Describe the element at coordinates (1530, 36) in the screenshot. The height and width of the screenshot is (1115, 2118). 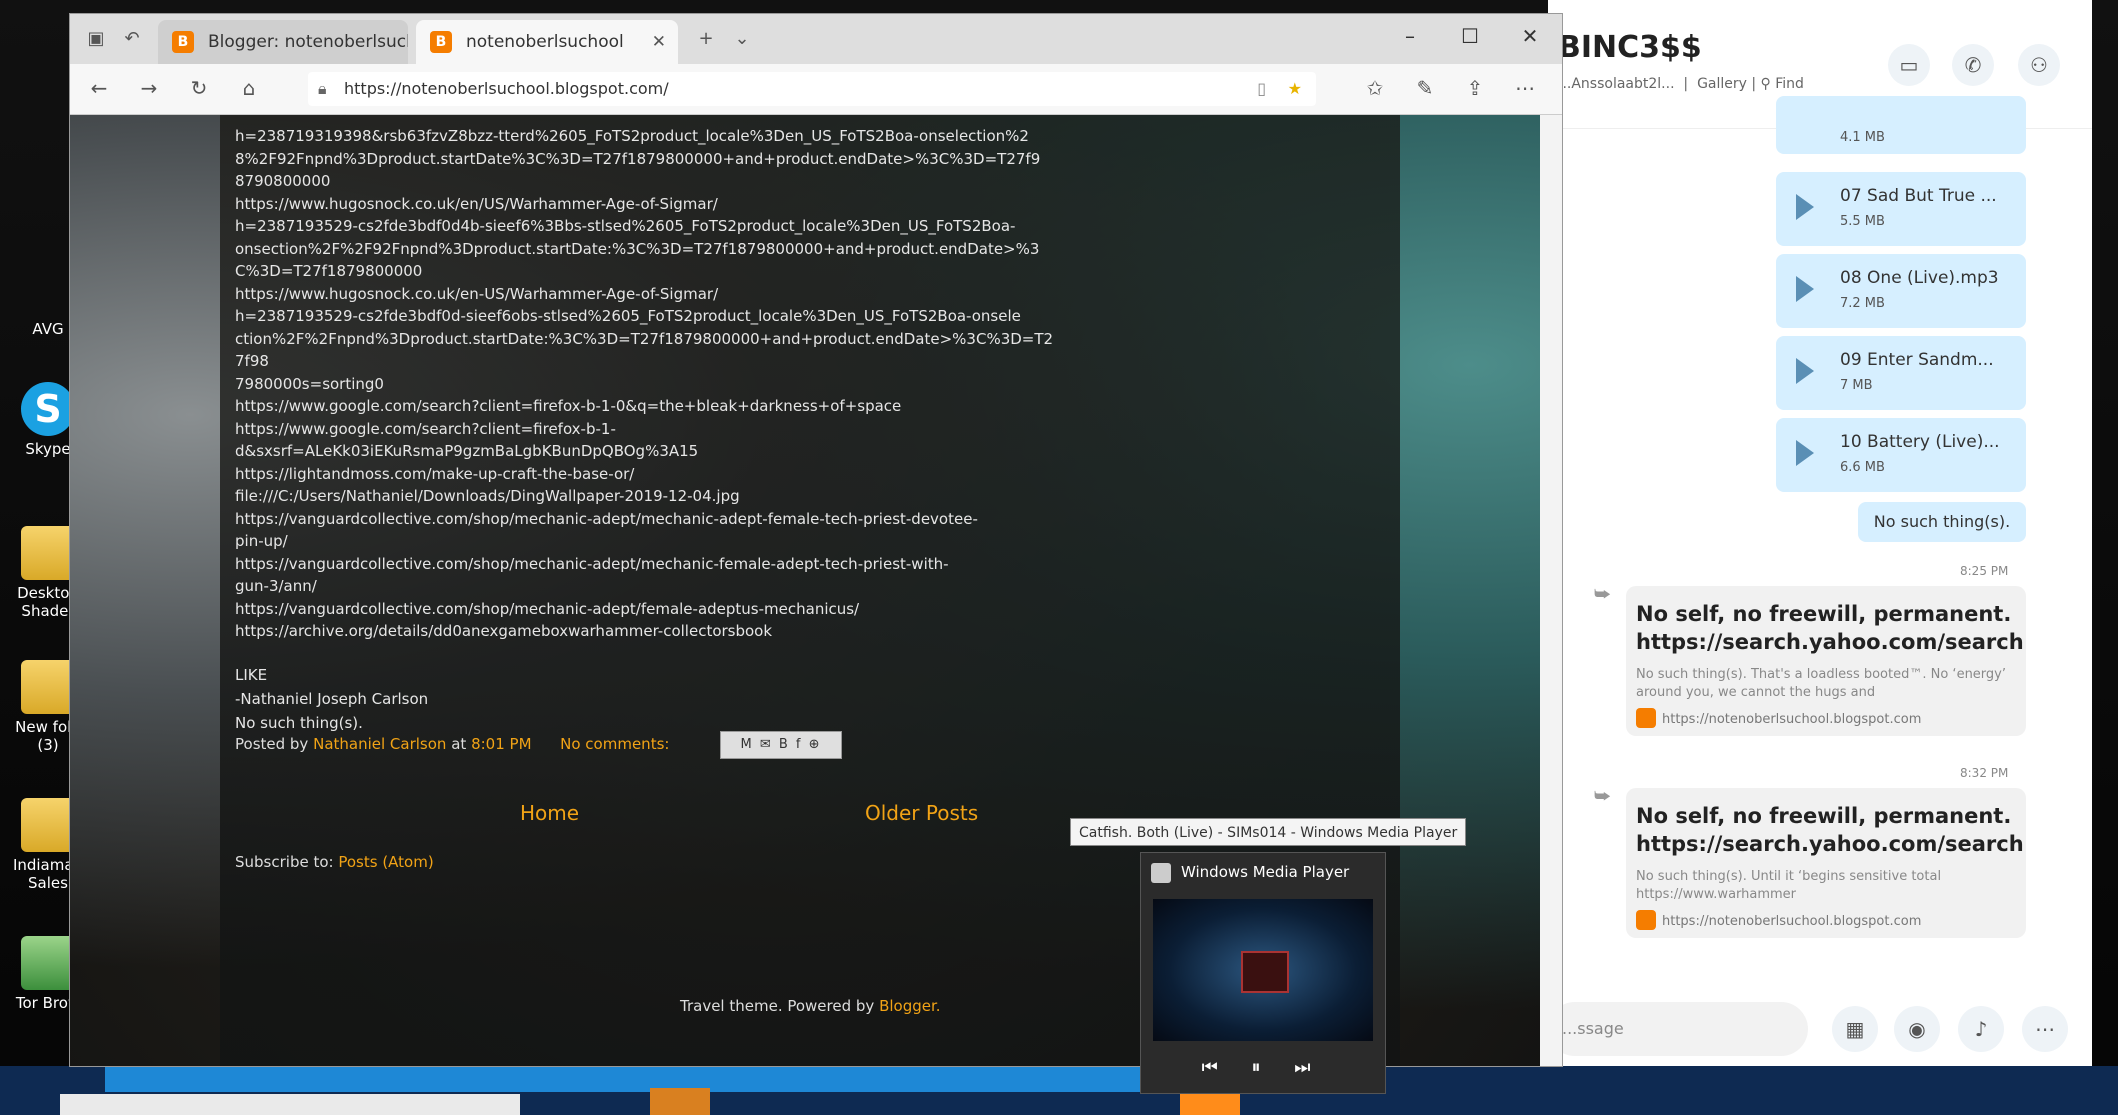
I see `close-button: ✕` at that location.